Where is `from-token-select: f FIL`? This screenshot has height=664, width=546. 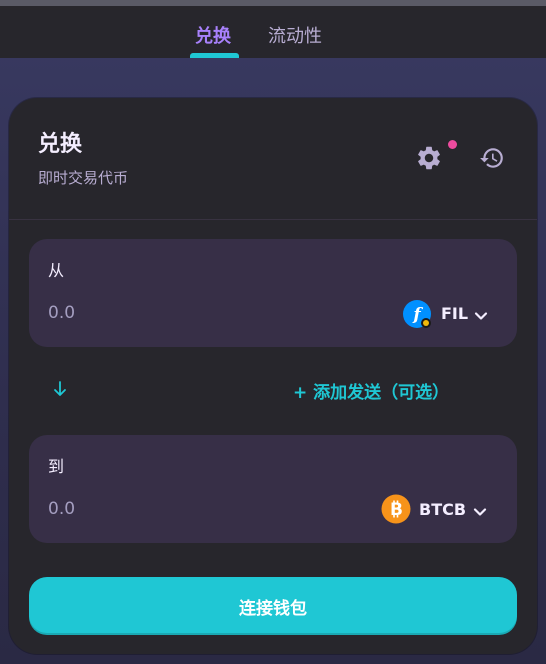 from-token-select: f FIL is located at coordinates (449, 313).